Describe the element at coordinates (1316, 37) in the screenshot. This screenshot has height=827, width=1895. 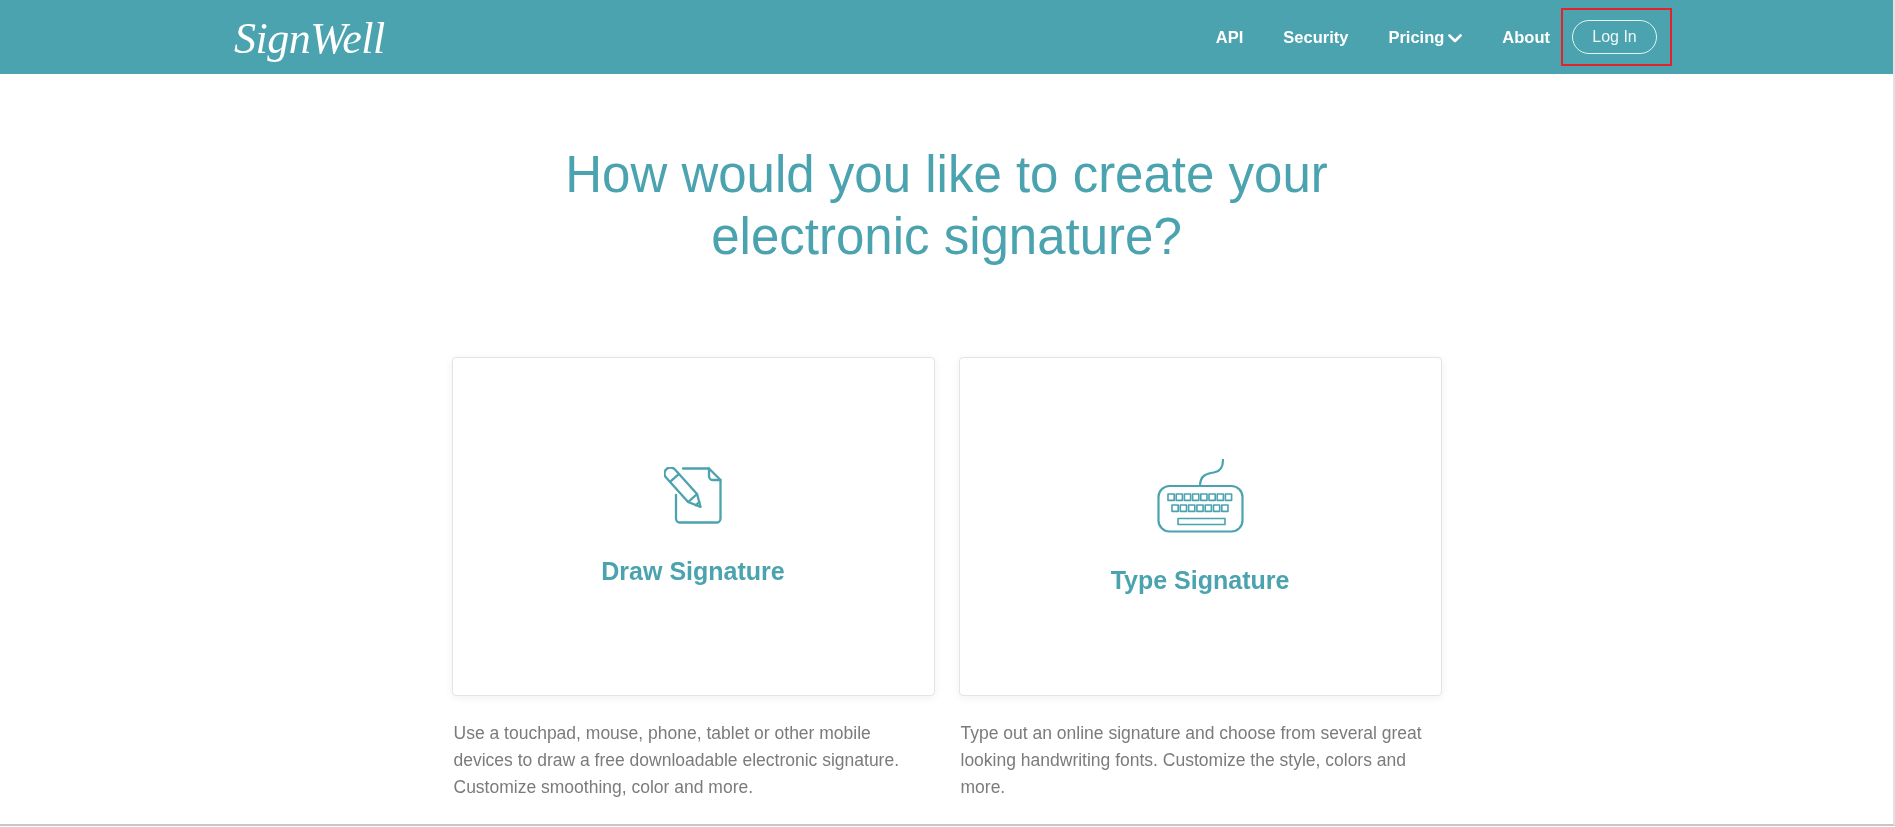
I see `nav-link: Security` at that location.